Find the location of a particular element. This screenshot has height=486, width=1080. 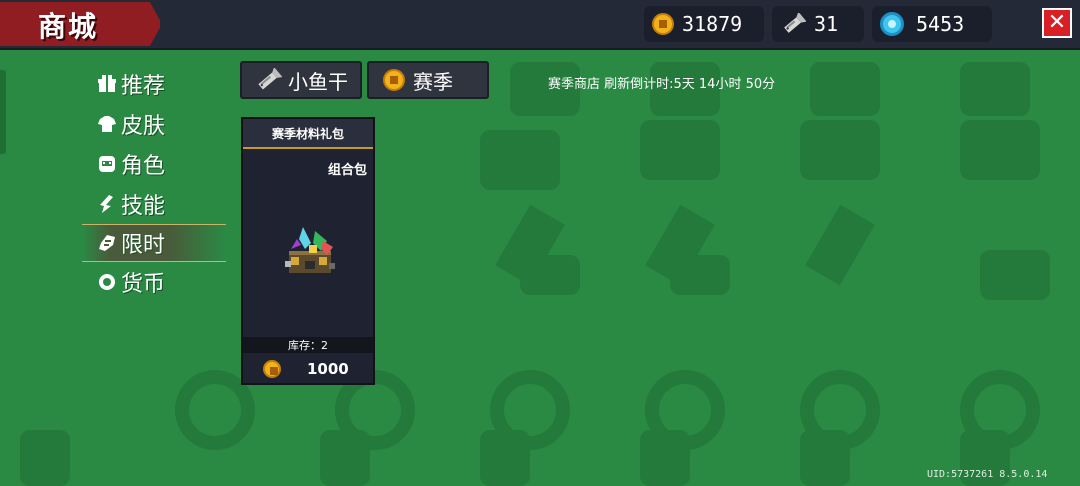

nav-item-skills: 技能 is located at coordinates (161, 204).